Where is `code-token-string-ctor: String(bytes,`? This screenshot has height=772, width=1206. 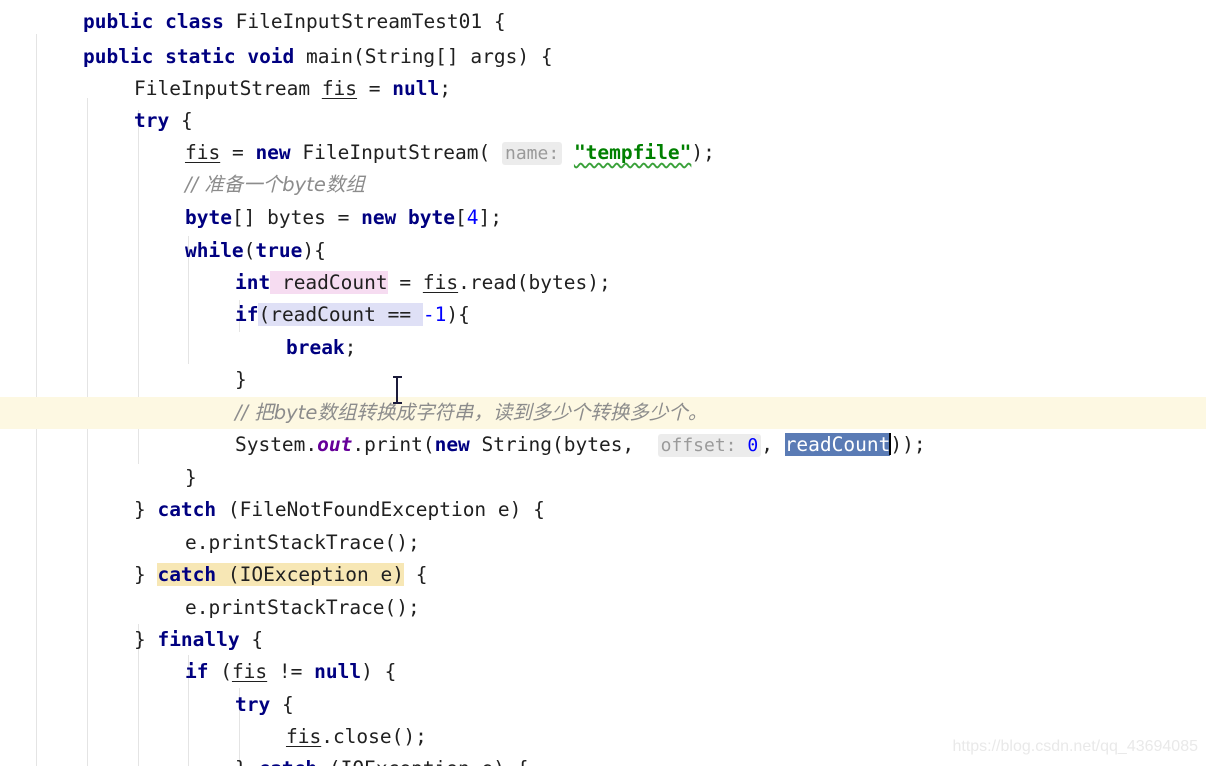 code-token-string-ctor: String(bytes, is located at coordinates (563, 444).